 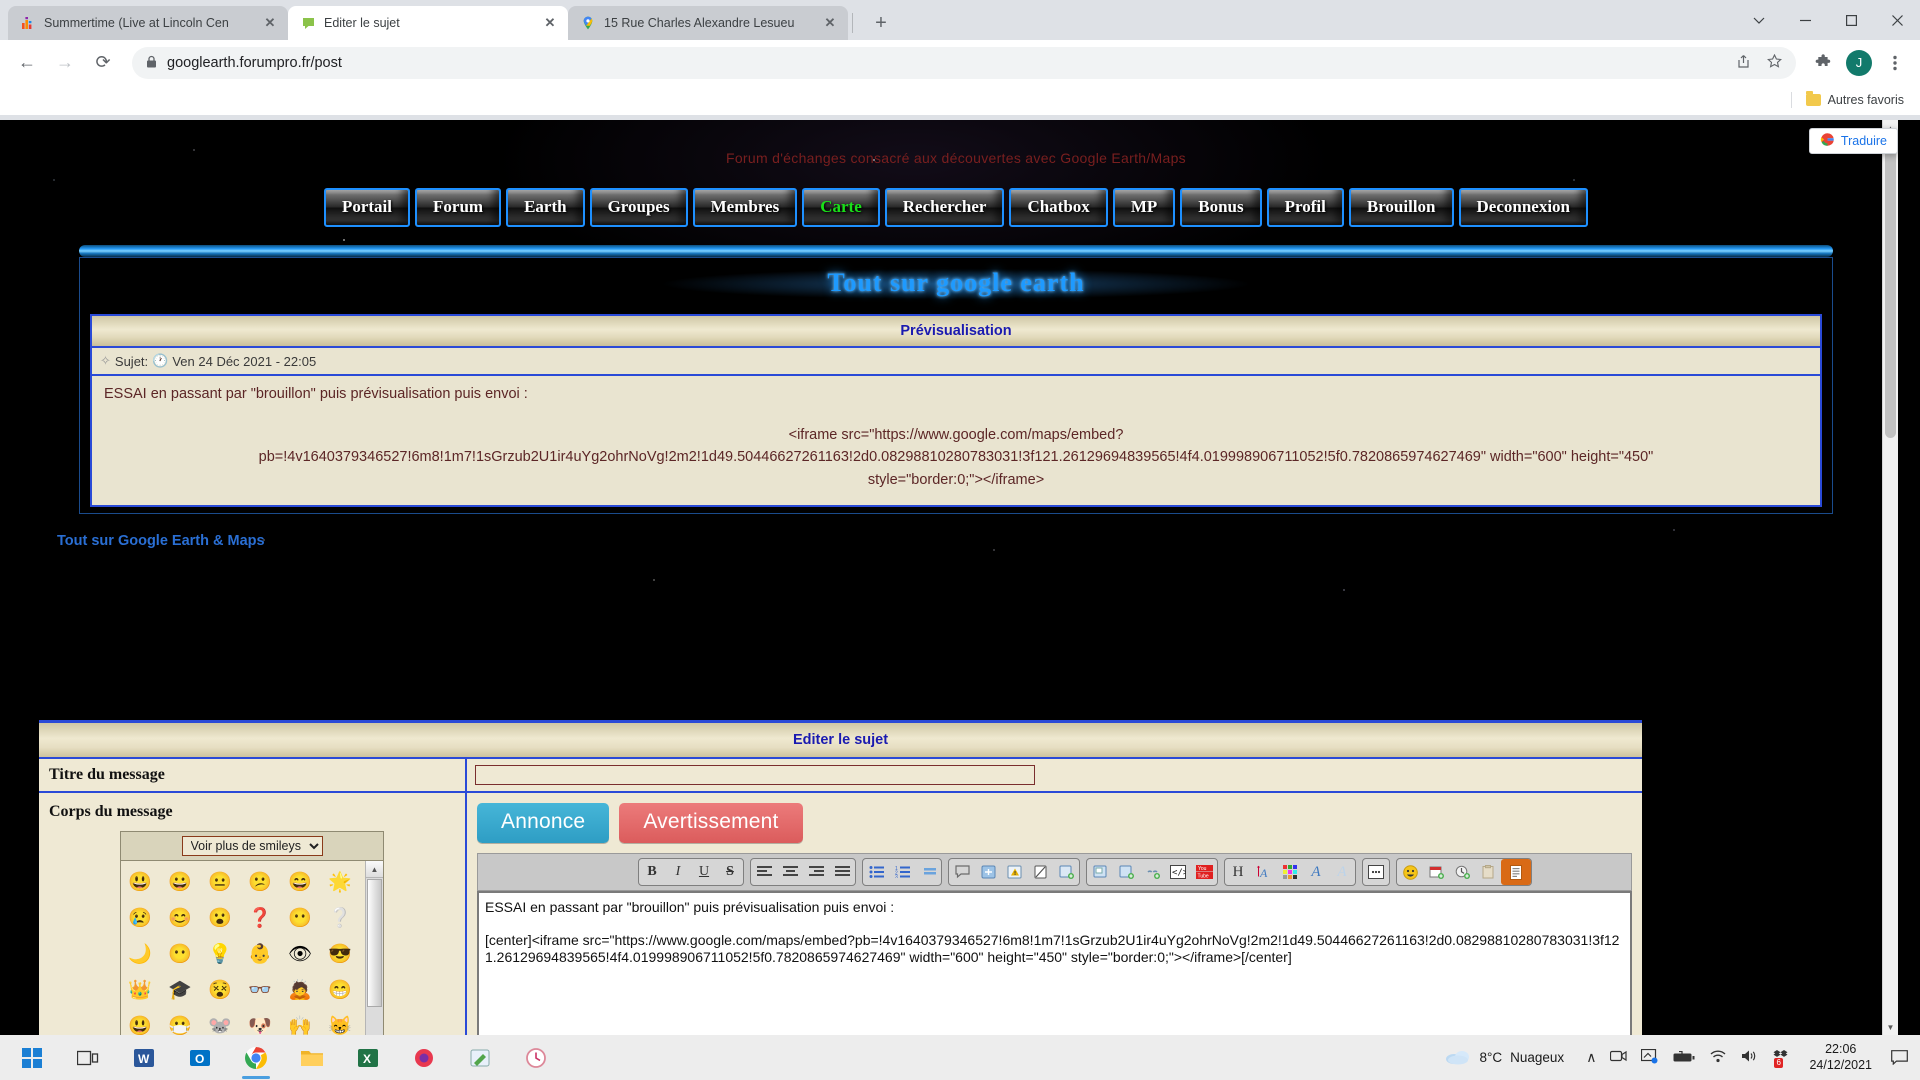 What do you see at coordinates (340, 882) in the screenshot?
I see `smiley-item: 🌟` at bounding box center [340, 882].